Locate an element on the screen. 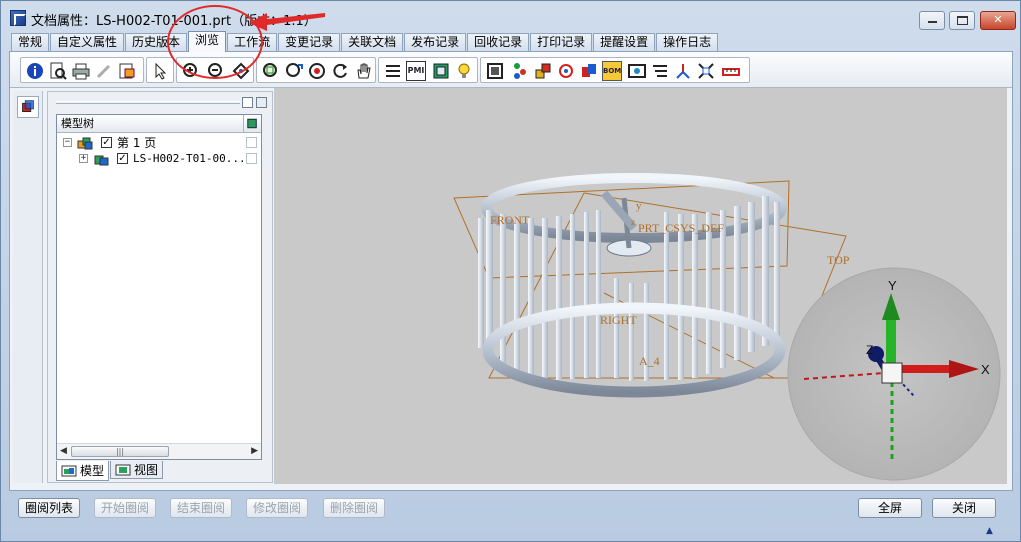 This screenshot has height=542, width=1021. minimize-icon is located at coordinates (932, 22).